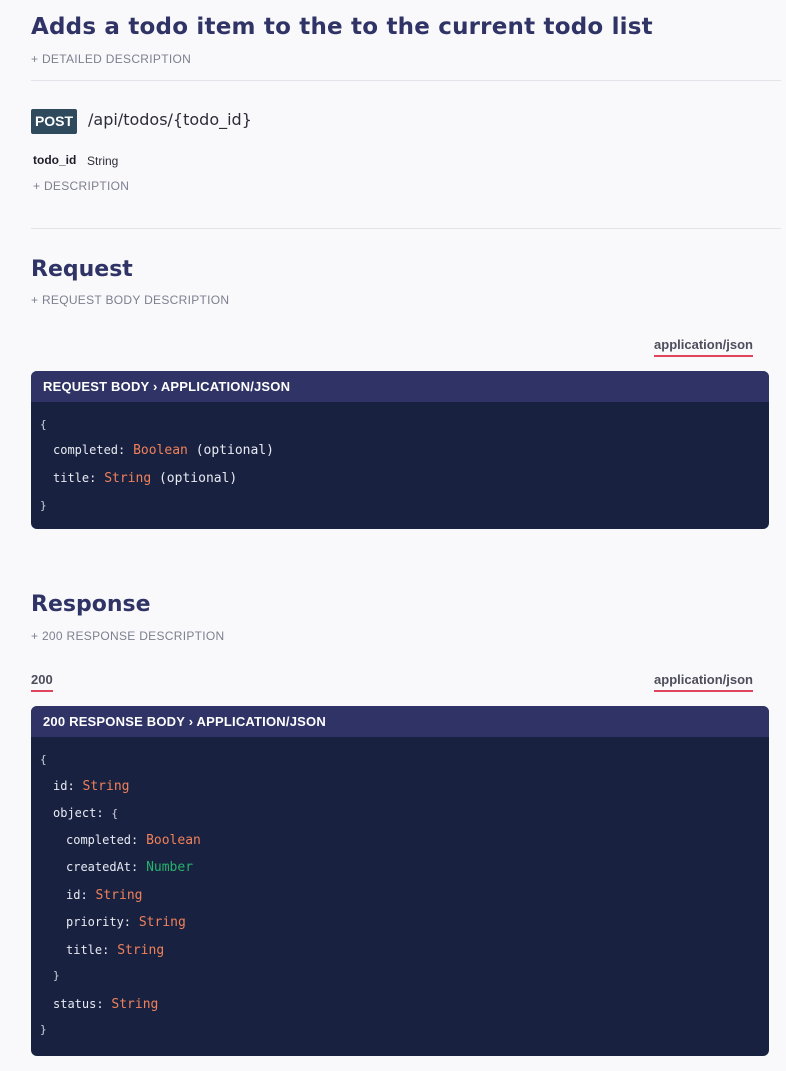 The width and height of the screenshot is (786, 1071). What do you see at coordinates (170, 119) in the screenshot?
I see `endpoint-path: /api/todos/{todo_id}` at bounding box center [170, 119].